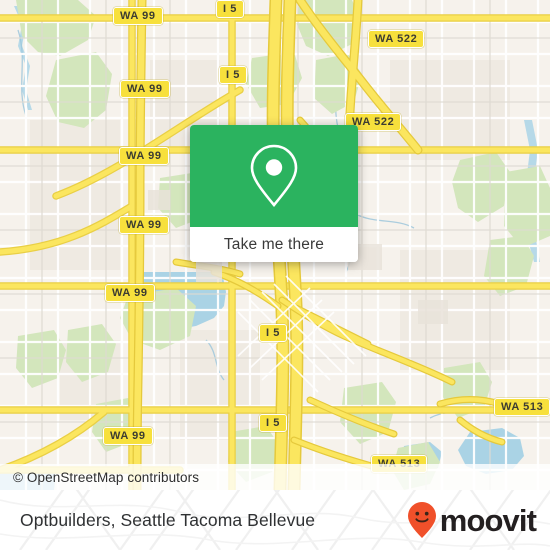  I want to click on map-pin-icon, so click(274, 176).